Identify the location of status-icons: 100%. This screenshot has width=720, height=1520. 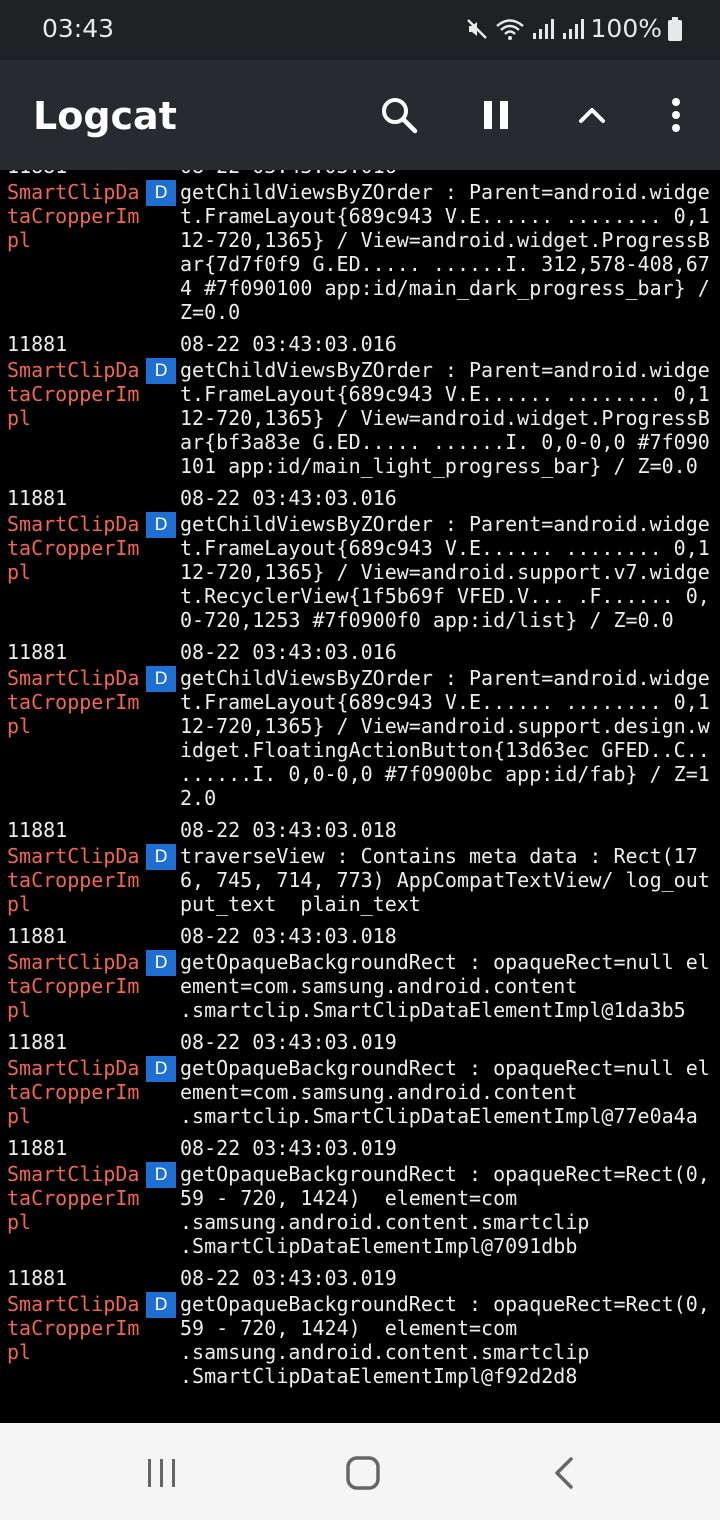
(573, 28).